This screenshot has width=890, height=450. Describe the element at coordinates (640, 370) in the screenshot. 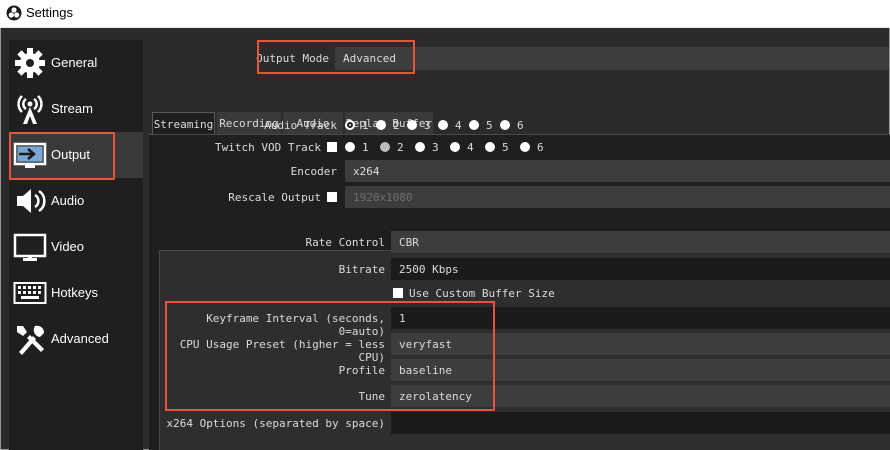

I see `profile-select: baseline` at that location.